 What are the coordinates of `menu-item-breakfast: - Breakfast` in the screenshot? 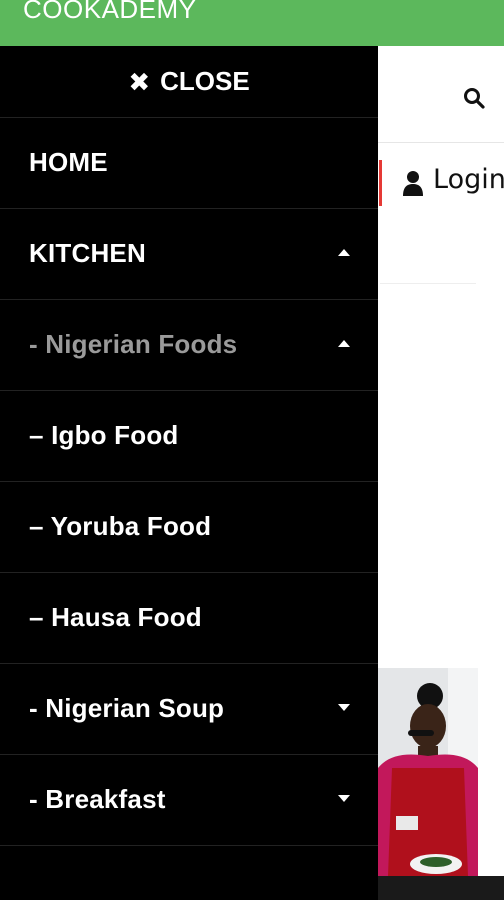 It's located at (189, 800).